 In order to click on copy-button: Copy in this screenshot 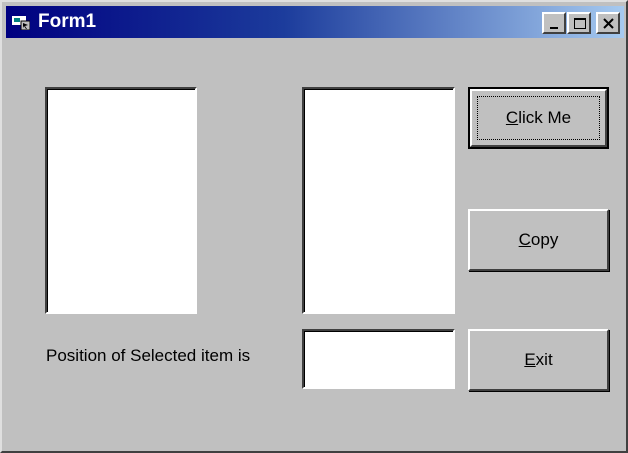, I will do `click(538, 240)`.